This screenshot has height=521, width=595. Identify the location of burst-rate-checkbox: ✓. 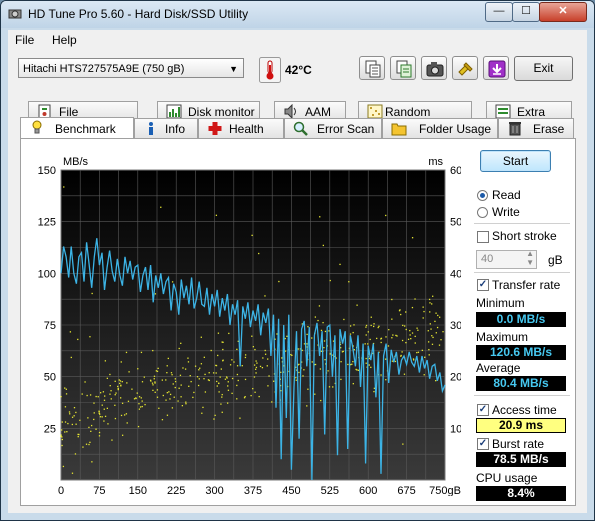
(483, 444).